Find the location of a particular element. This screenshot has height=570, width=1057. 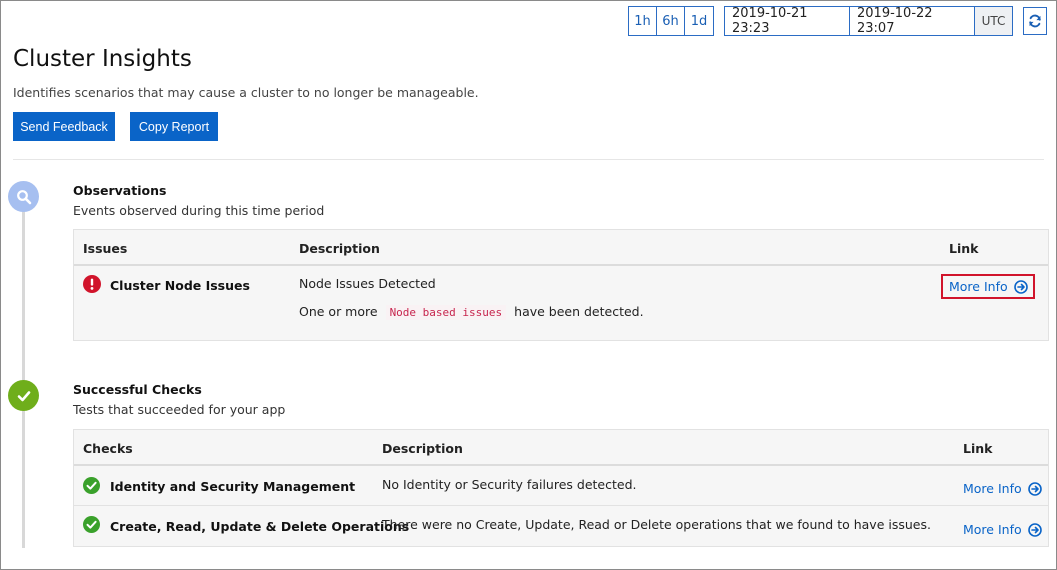

issue-description-suffix: have been detected. is located at coordinates (579, 311).